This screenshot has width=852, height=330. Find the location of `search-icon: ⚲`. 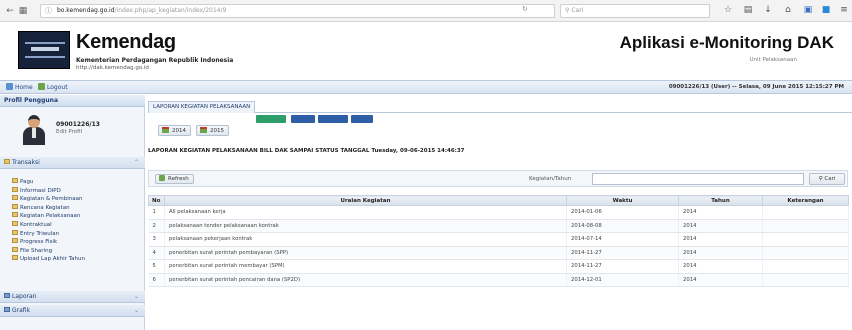

search-icon: ⚲ is located at coordinates (820, 179).